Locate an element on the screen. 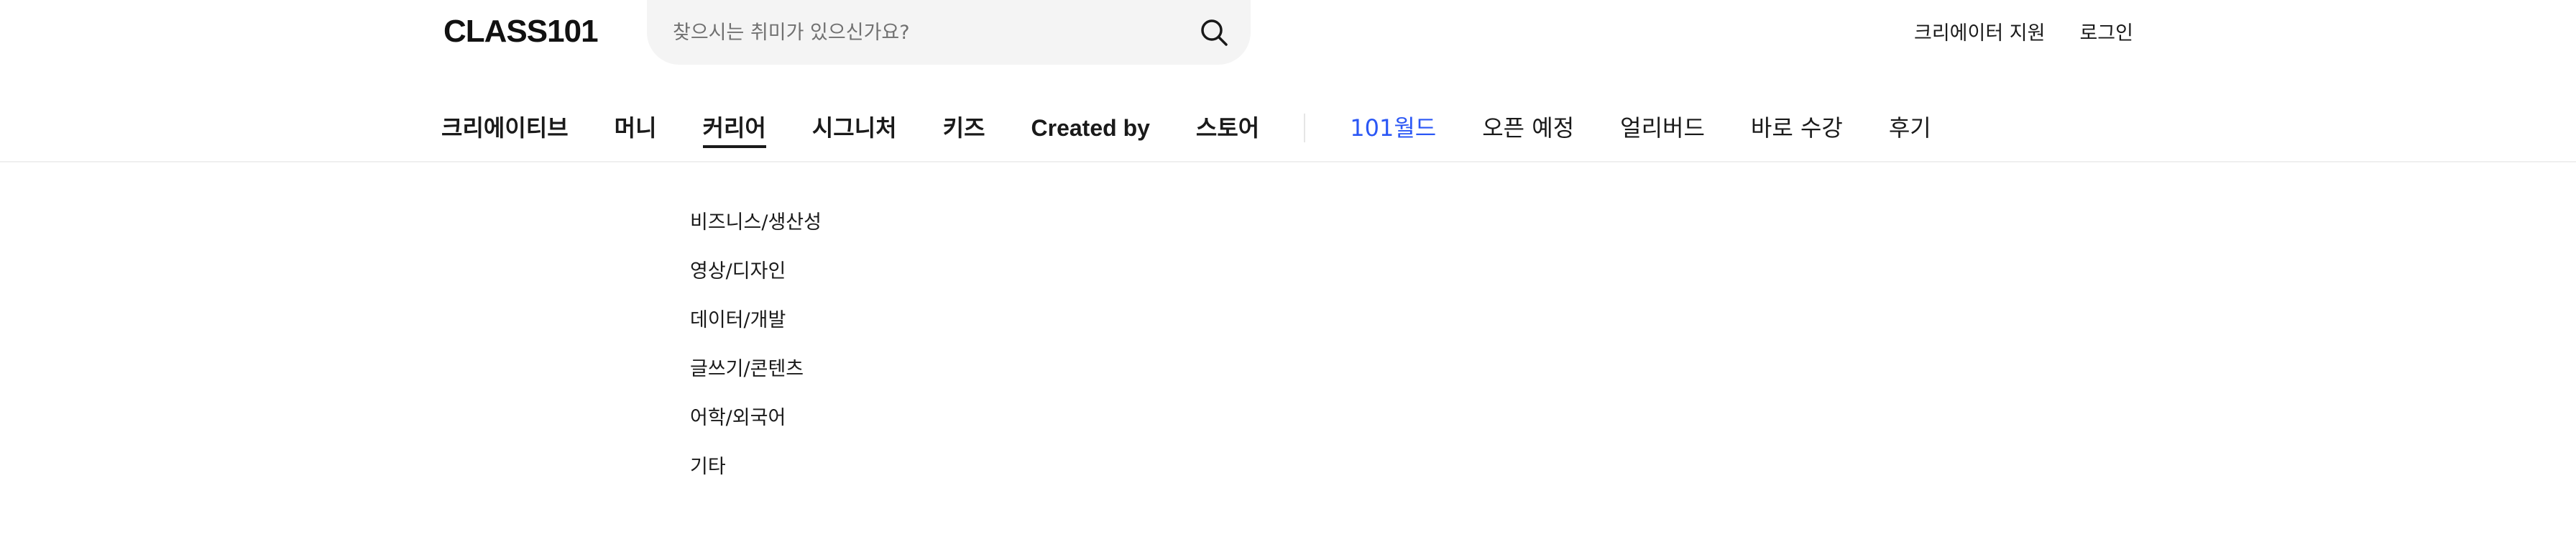 The width and height of the screenshot is (2576, 542). search-bar is located at coordinates (949, 32).